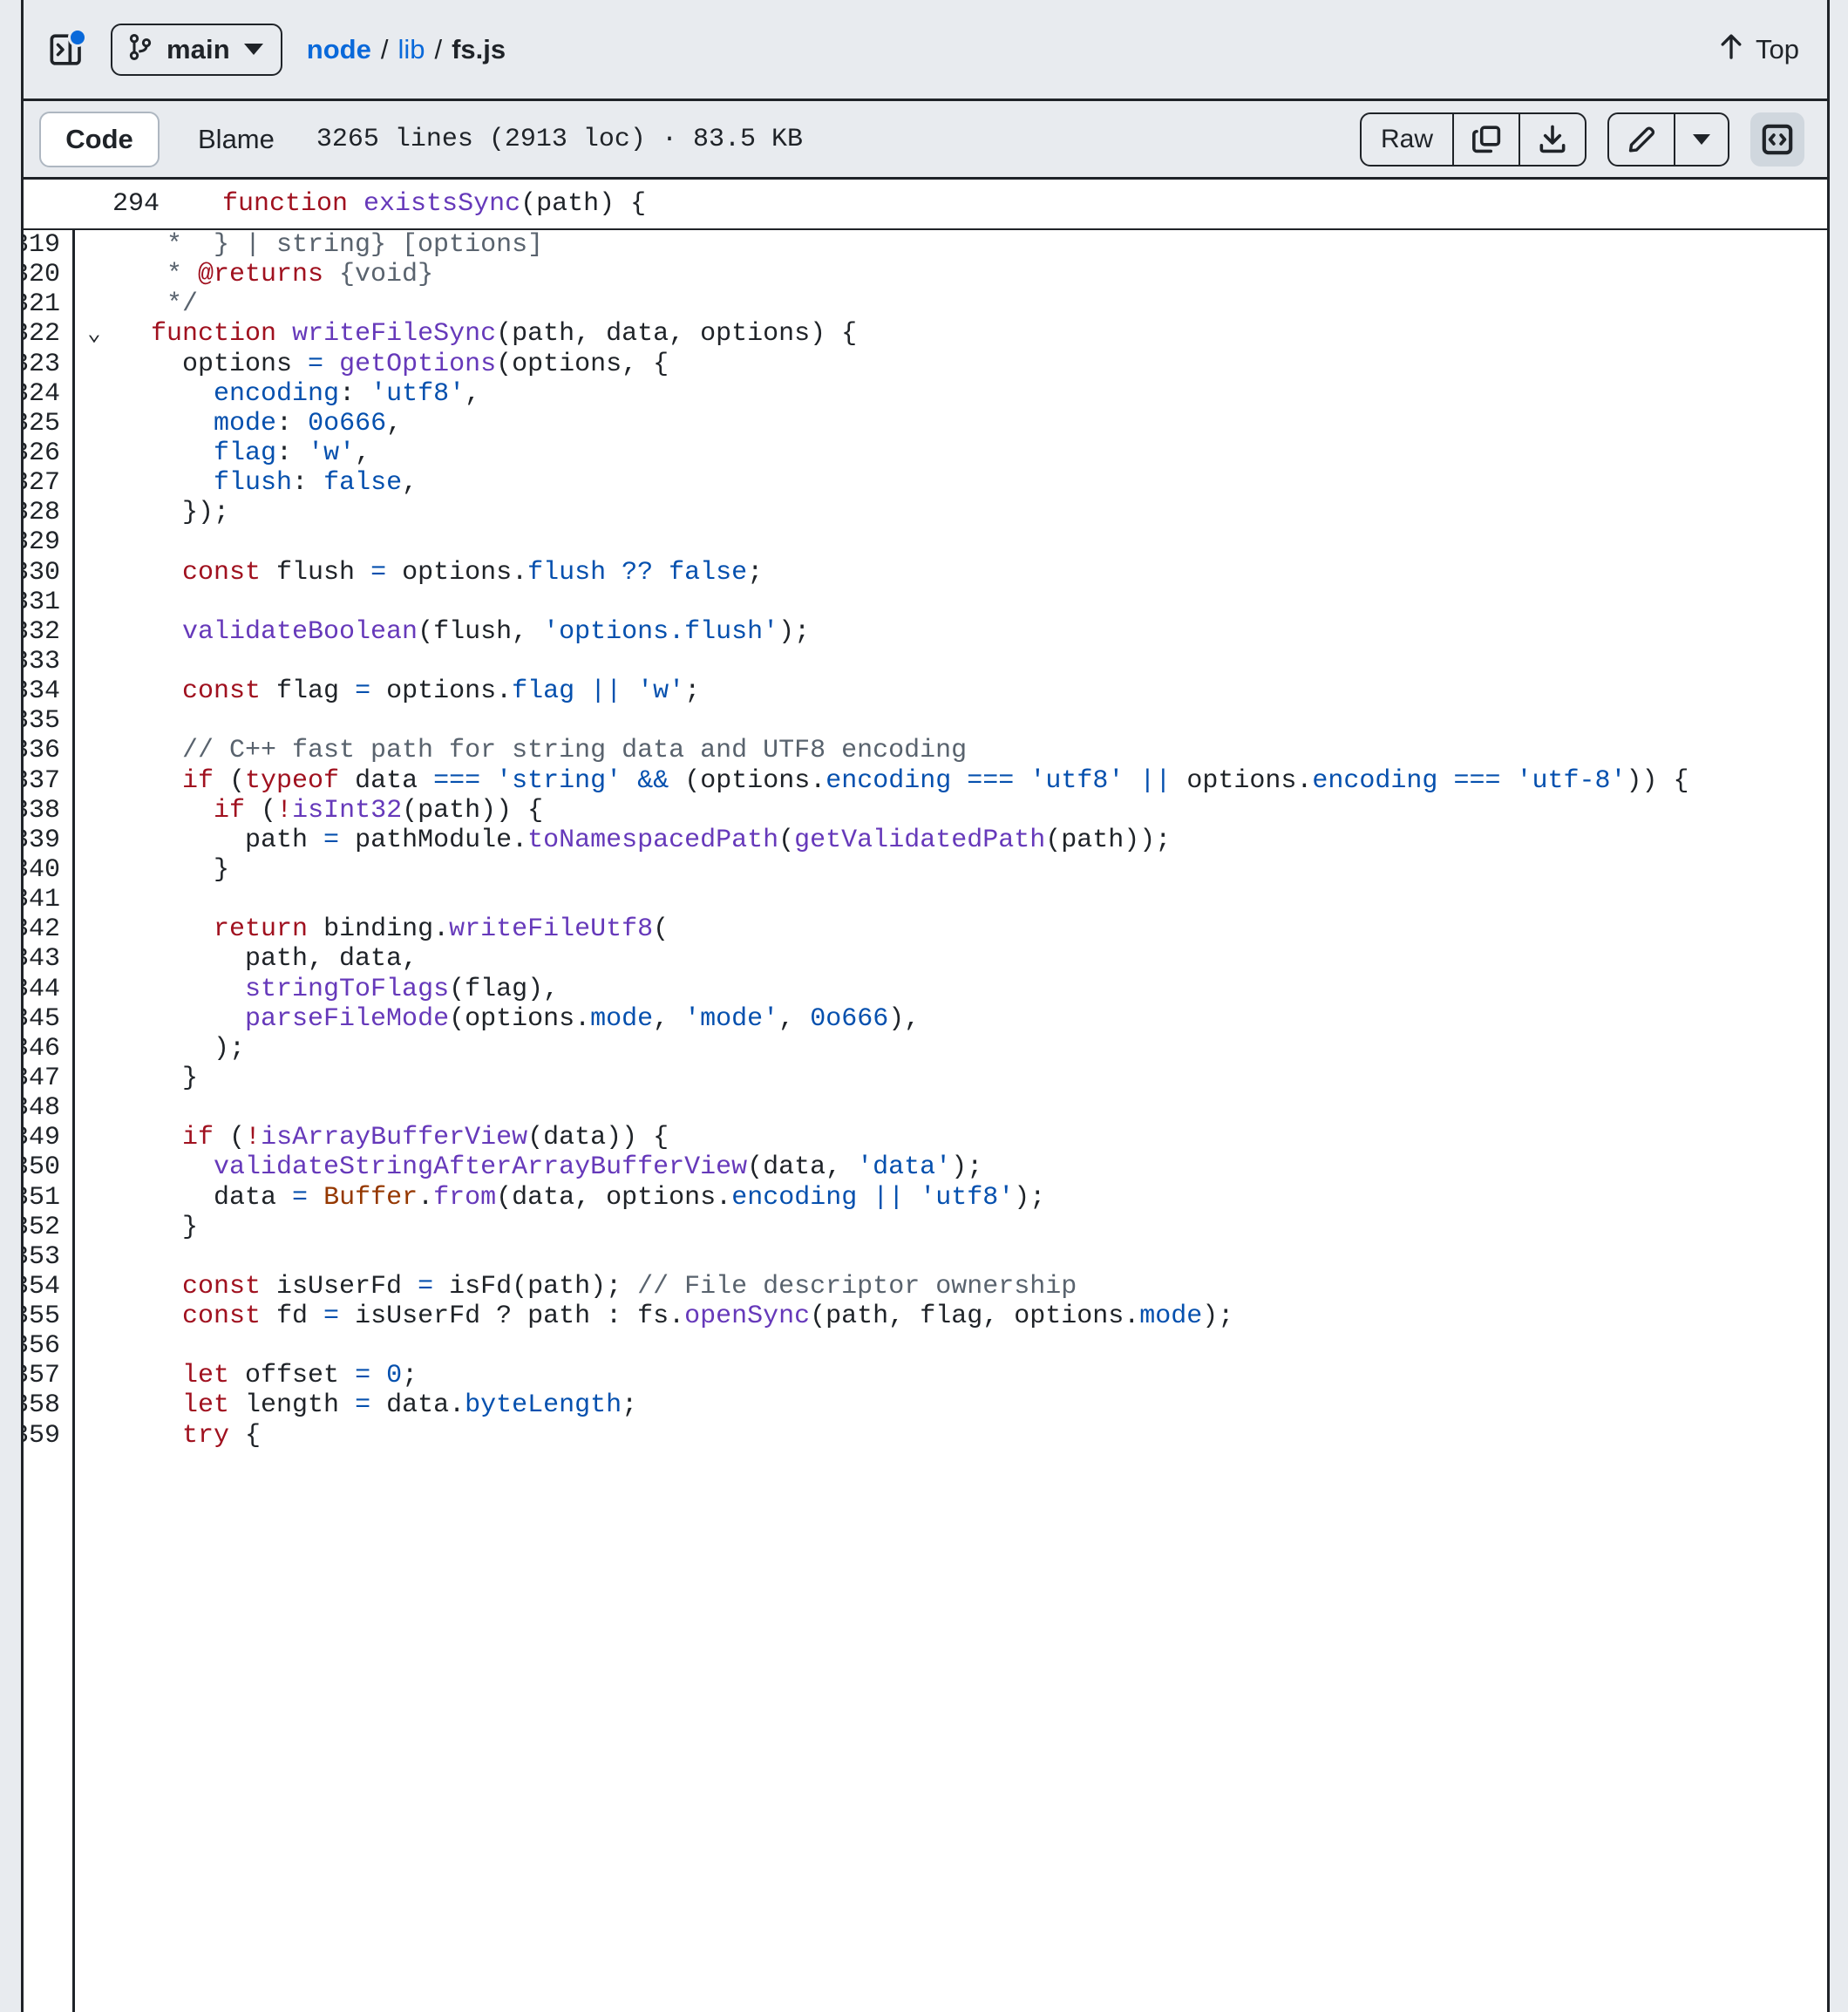 The width and height of the screenshot is (1848, 2012). Describe the element at coordinates (49, 1108) in the screenshot. I see `line-number: 2348` at that location.